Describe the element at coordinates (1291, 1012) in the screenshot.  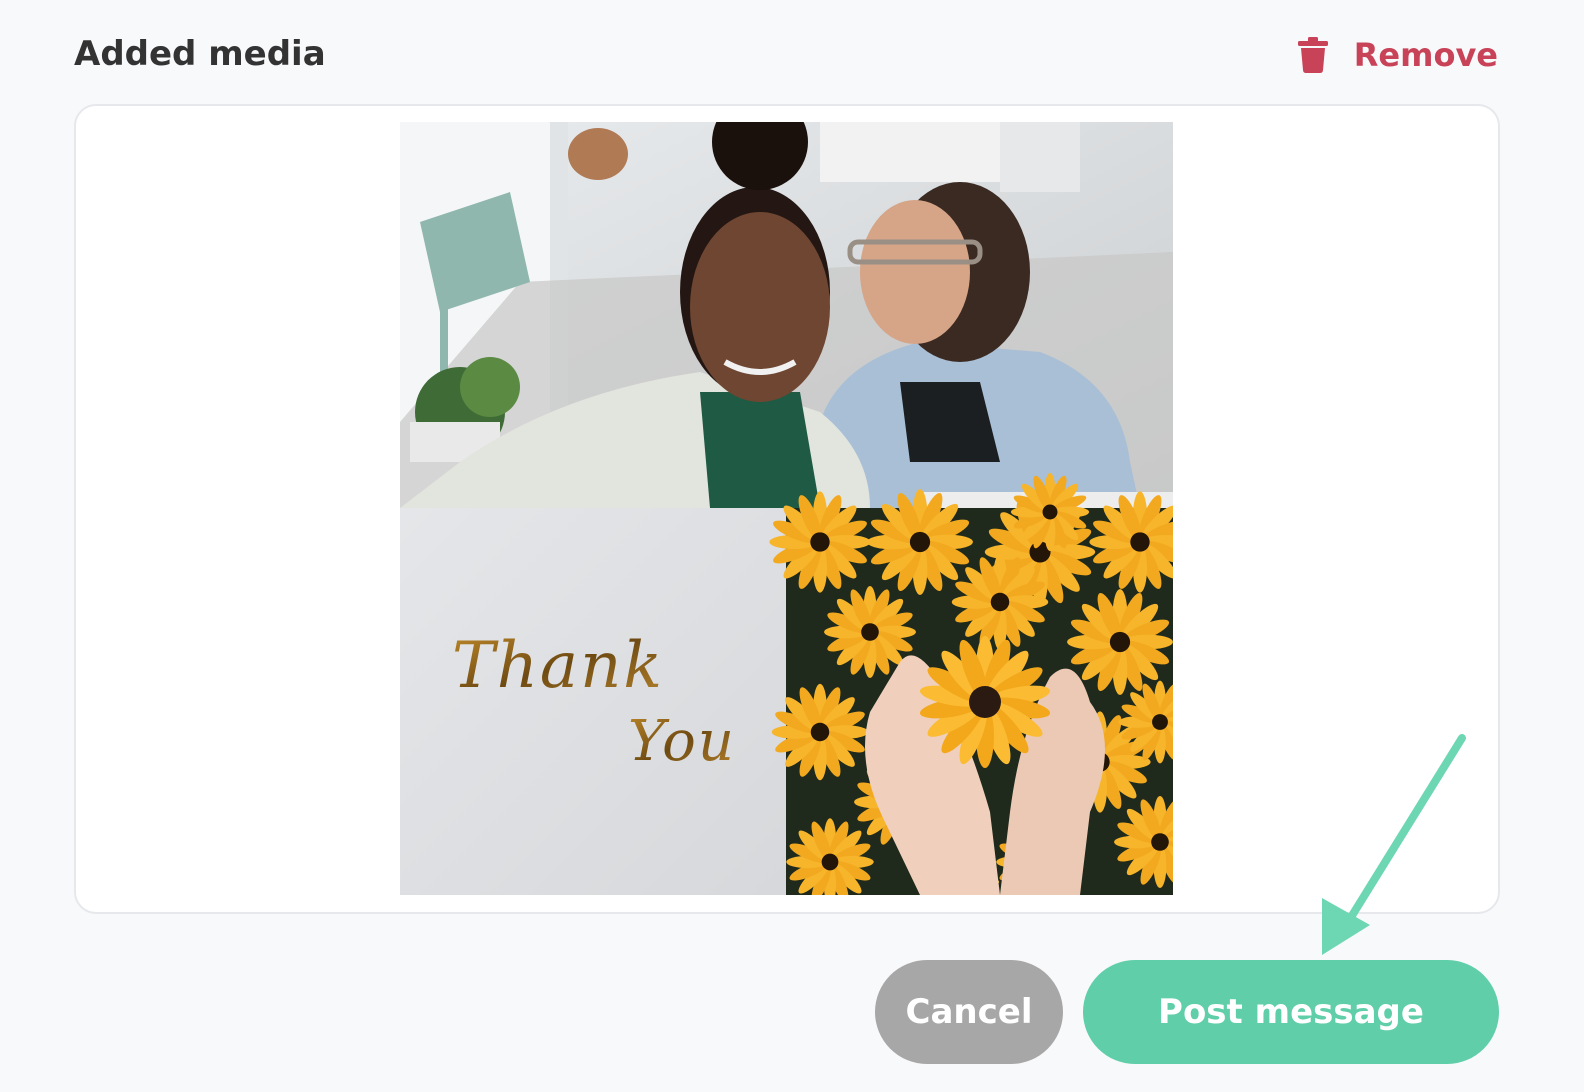
I see `post-message-button: Post message` at that location.